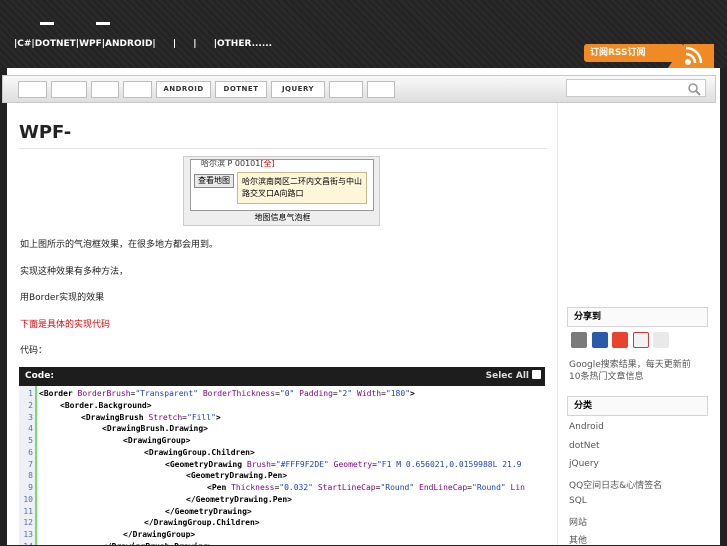 This screenshot has height=546, width=727. What do you see at coordinates (39, 376) in the screenshot?
I see `code-header-label: Code:` at bounding box center [39, 376].